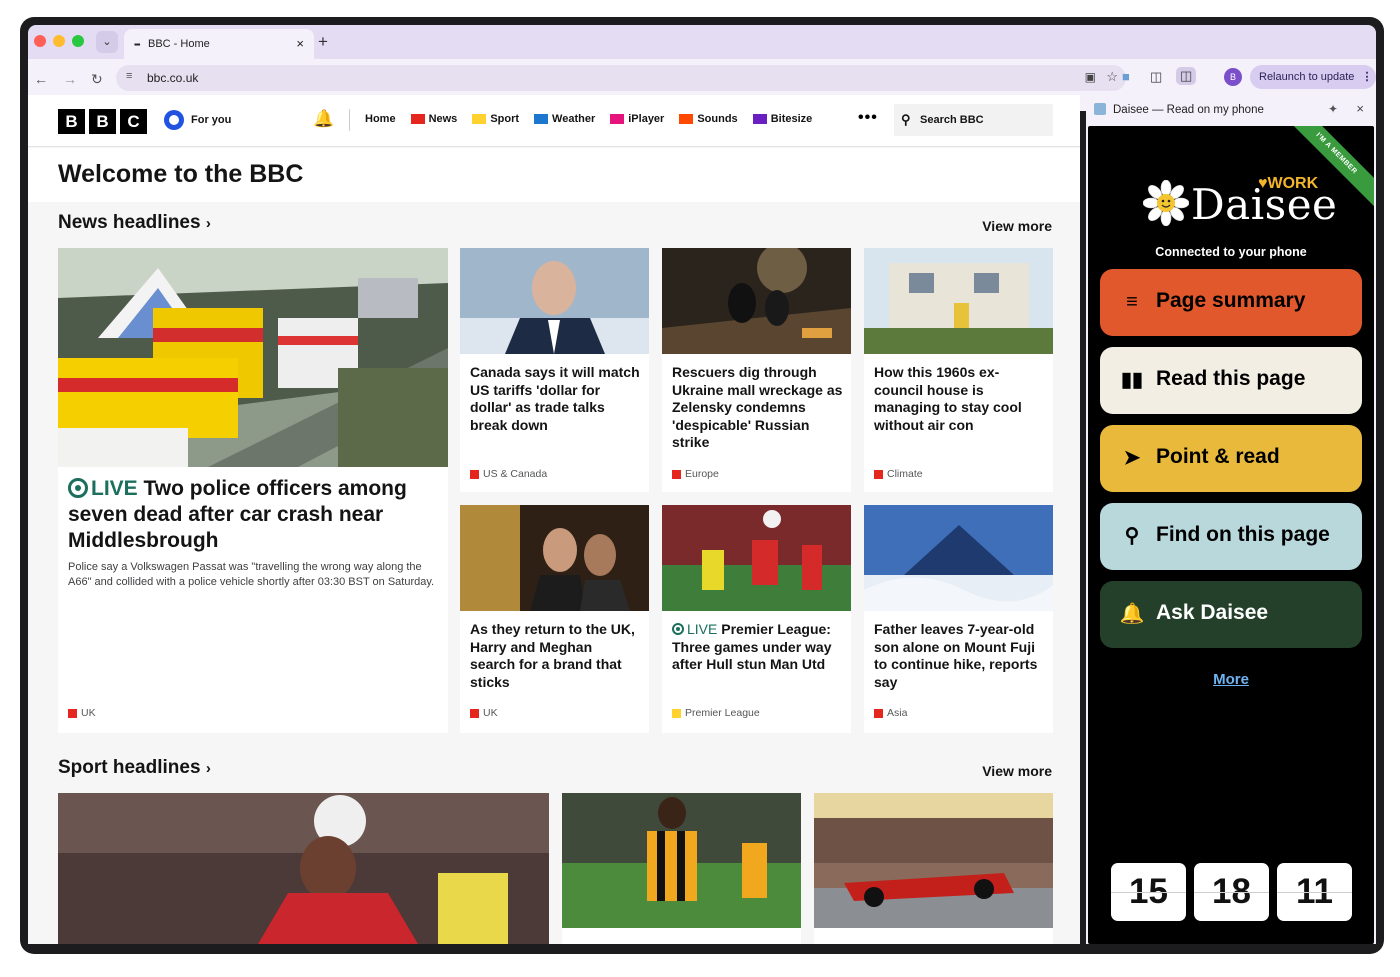 This screenshot has height=977, width=1400. I want to click on news-section-title: News headlines ›, so click(134, 223).